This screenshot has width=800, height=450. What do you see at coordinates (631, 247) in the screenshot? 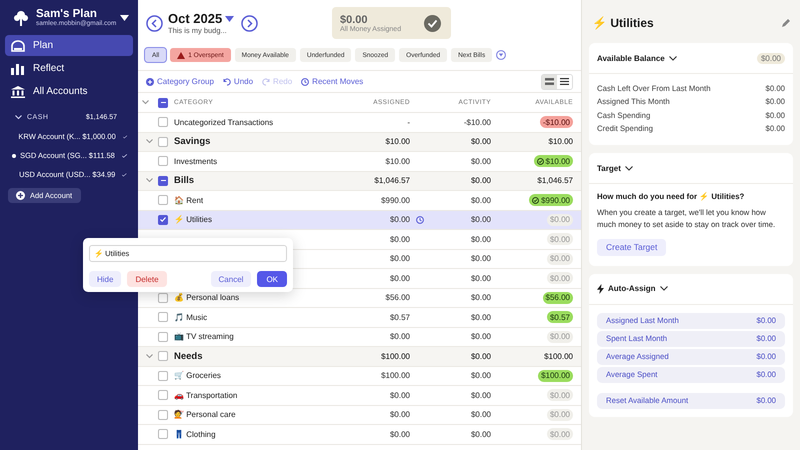
I see `create-target-button: Create Target` at bounding box center [631, 247].